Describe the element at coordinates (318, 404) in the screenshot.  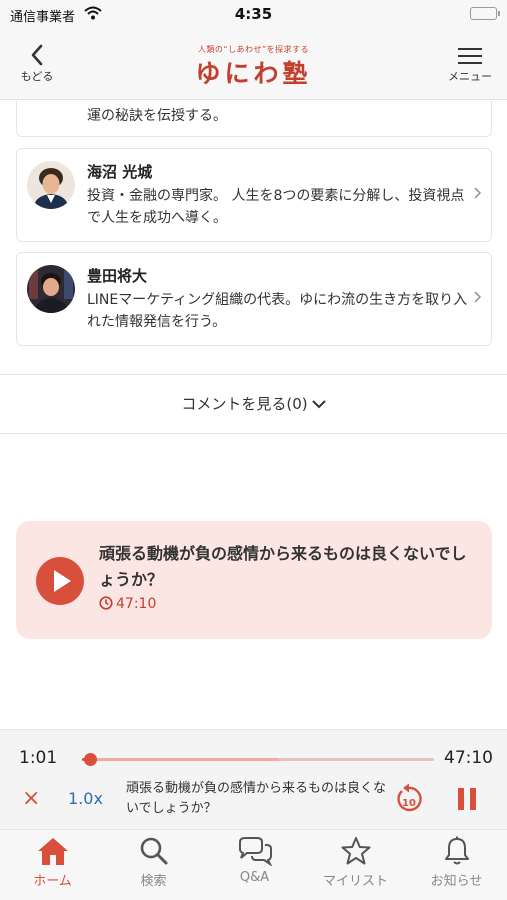
I see `chevron-down-icon` at that location.